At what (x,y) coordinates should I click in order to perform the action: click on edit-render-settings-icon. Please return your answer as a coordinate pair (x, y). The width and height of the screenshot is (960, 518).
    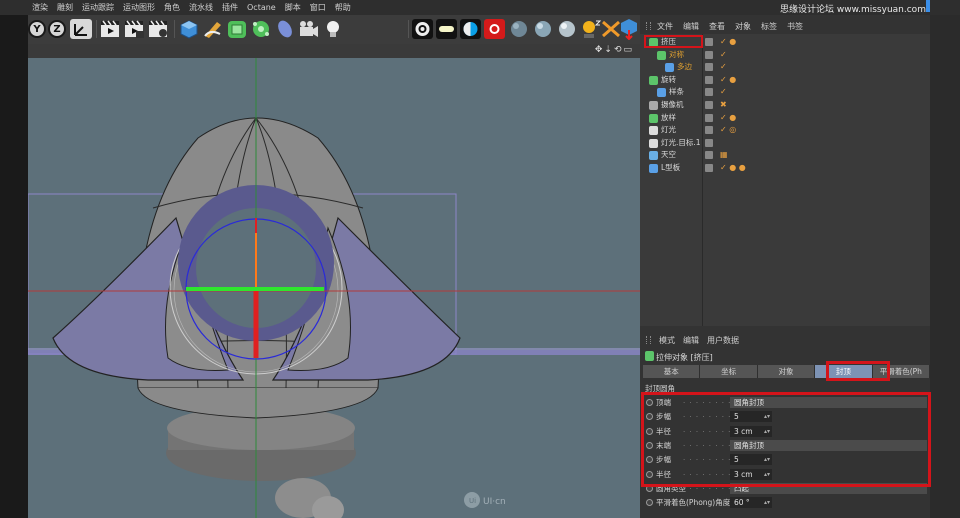
    Looking at the image, I should click on (159, 29).